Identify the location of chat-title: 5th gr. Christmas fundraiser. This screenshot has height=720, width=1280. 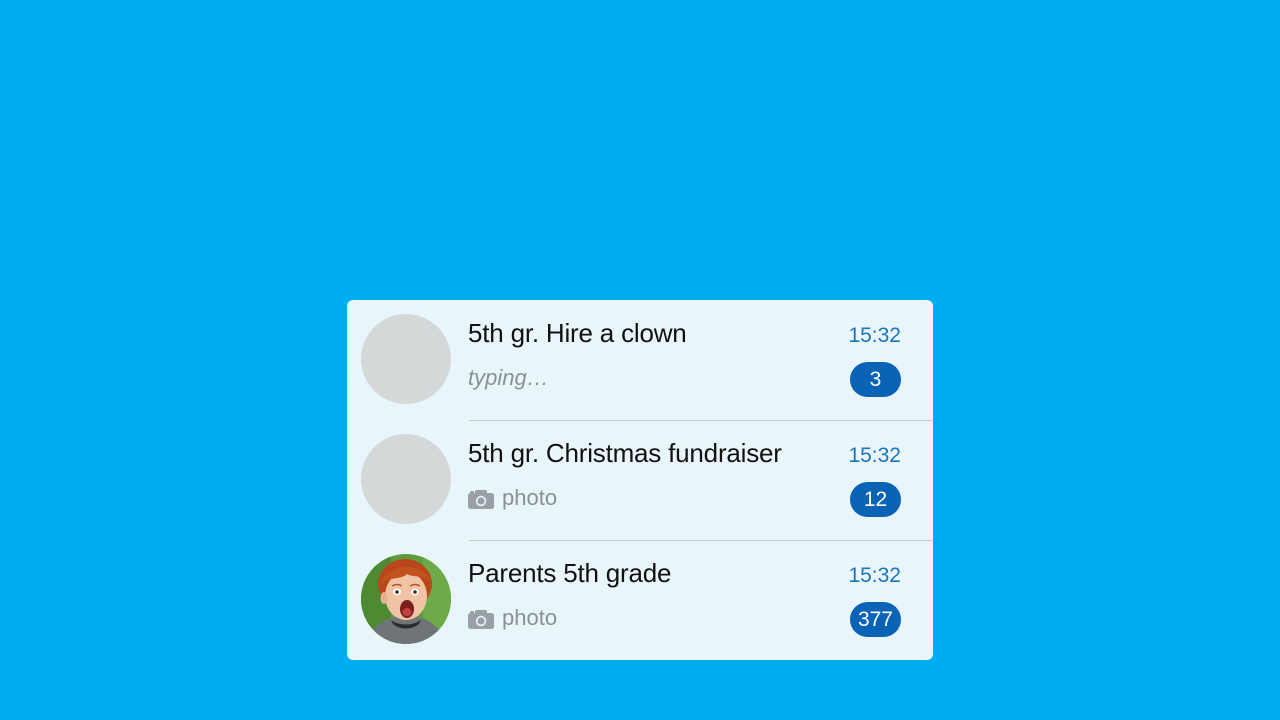
(625, 453).